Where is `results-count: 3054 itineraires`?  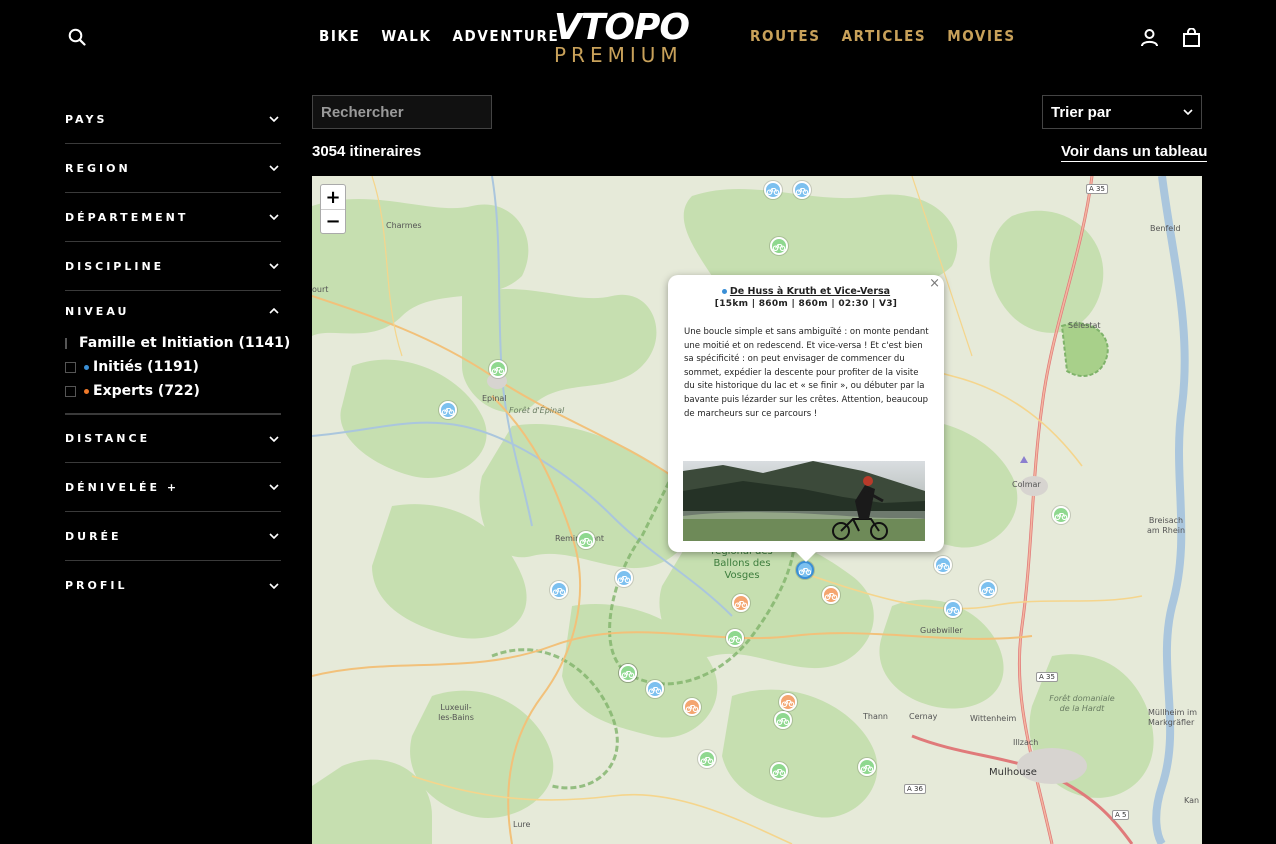 results-count: 3054 itineraires is located at coordinates (367, 151).